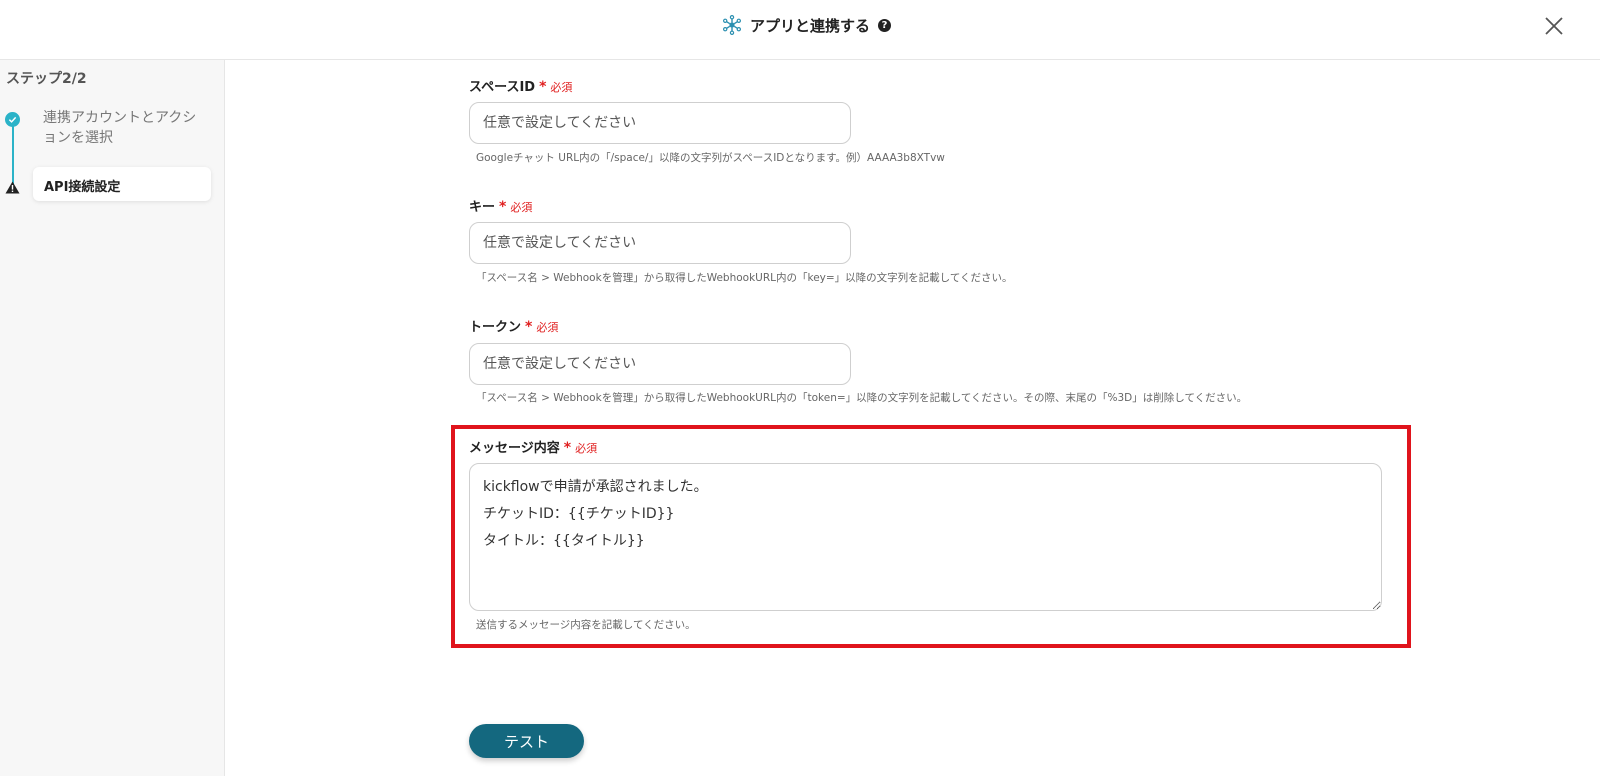 The image size is (1600, 776). I want to click on message-label: メッセージ内容 * 必須, so click(533, 446).